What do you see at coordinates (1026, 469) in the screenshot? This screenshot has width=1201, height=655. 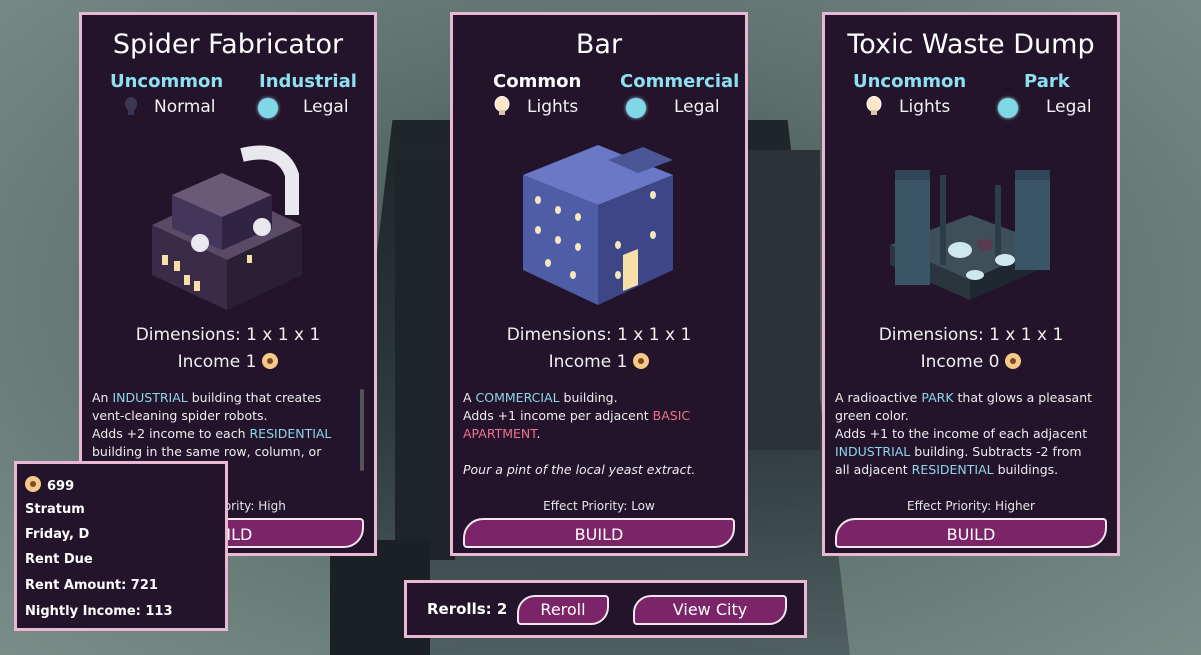 I see `desc-text: buildings.` at bounding box center [1026, 469].